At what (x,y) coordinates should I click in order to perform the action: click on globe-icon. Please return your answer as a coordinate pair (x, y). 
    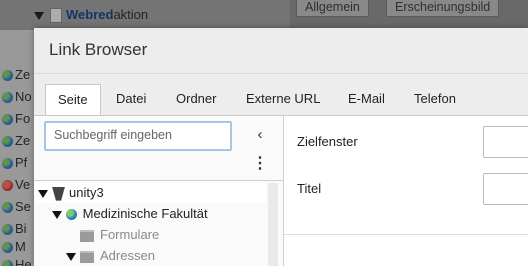
    Looking at the image, I should click on (71, 215).